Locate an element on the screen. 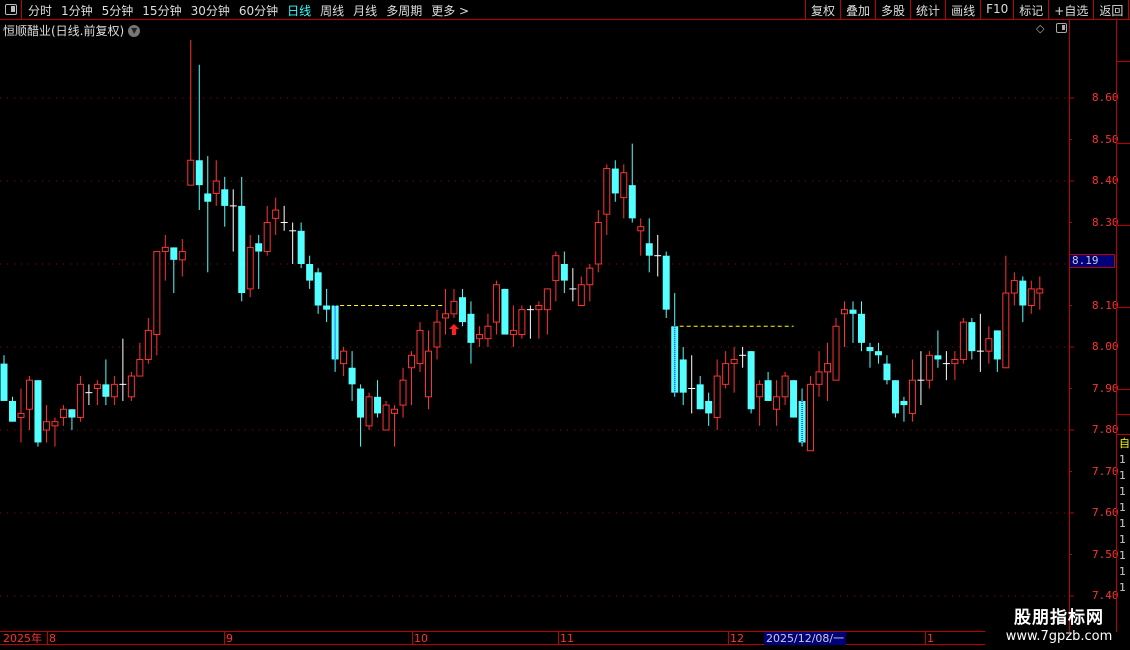 The image size is (1130, 650). price-label: 8.00 is located at coordinates (1105, 346).